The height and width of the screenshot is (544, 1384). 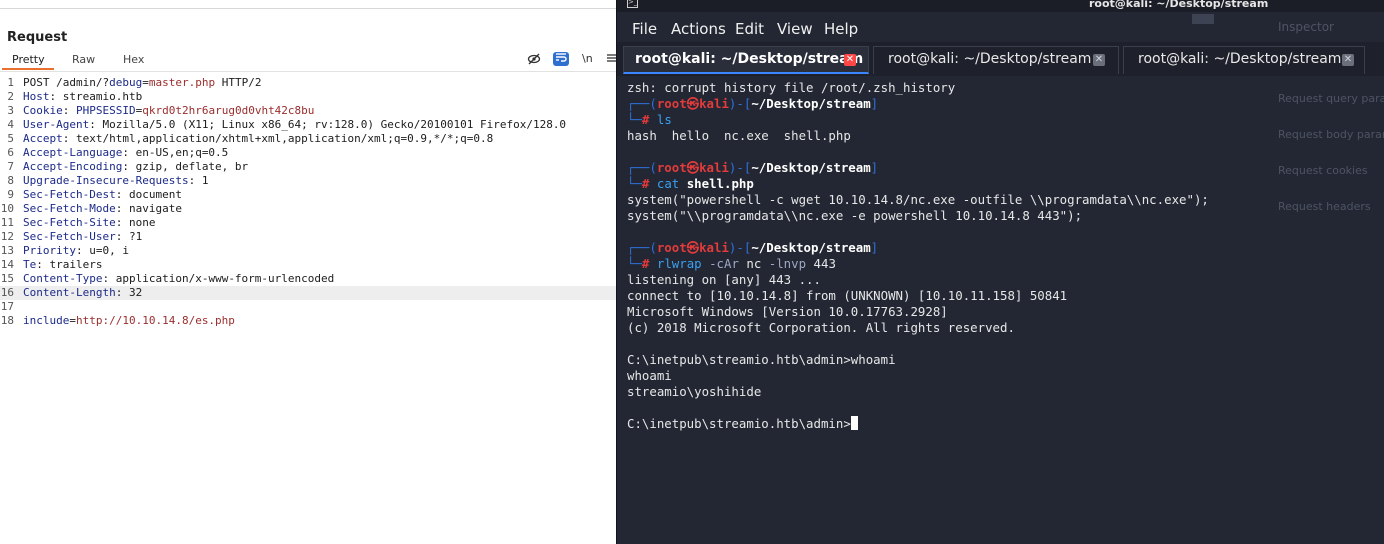 What do you see at coordinates (82, 237) in the screenshot?
I see `line-text: Sec-Fetch-User: ?1` at bounding box center [82, 237].